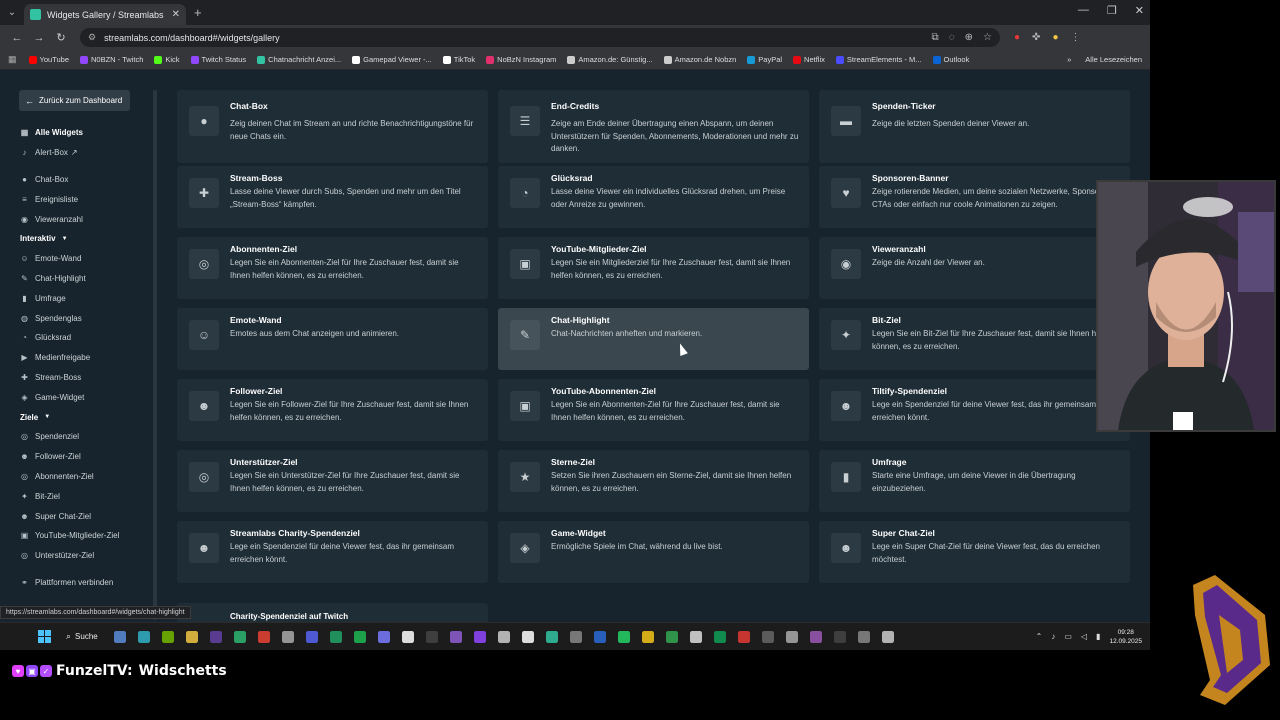 This screenshot has height=720, width=1280. I want to click on bookmark-item: N0BZN - Twitch, so click(111, 59).